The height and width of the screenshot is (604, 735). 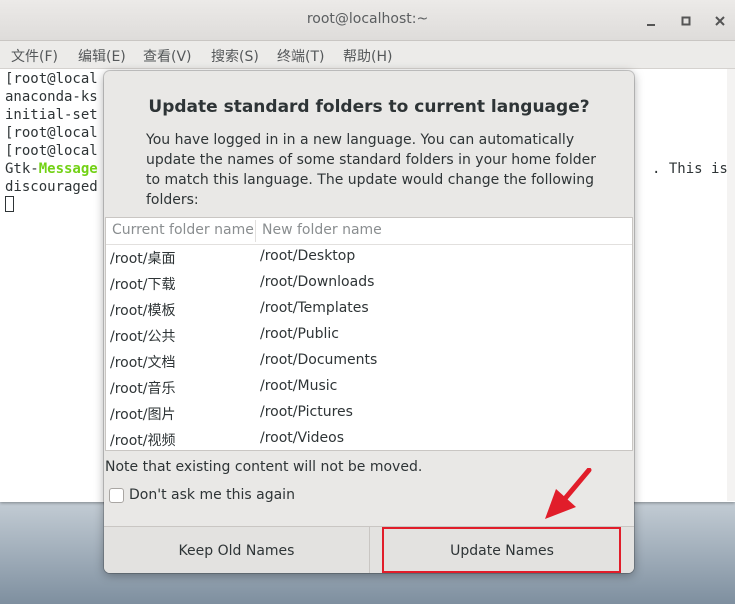 I want to click on close-button, so click(x=720, y=21).